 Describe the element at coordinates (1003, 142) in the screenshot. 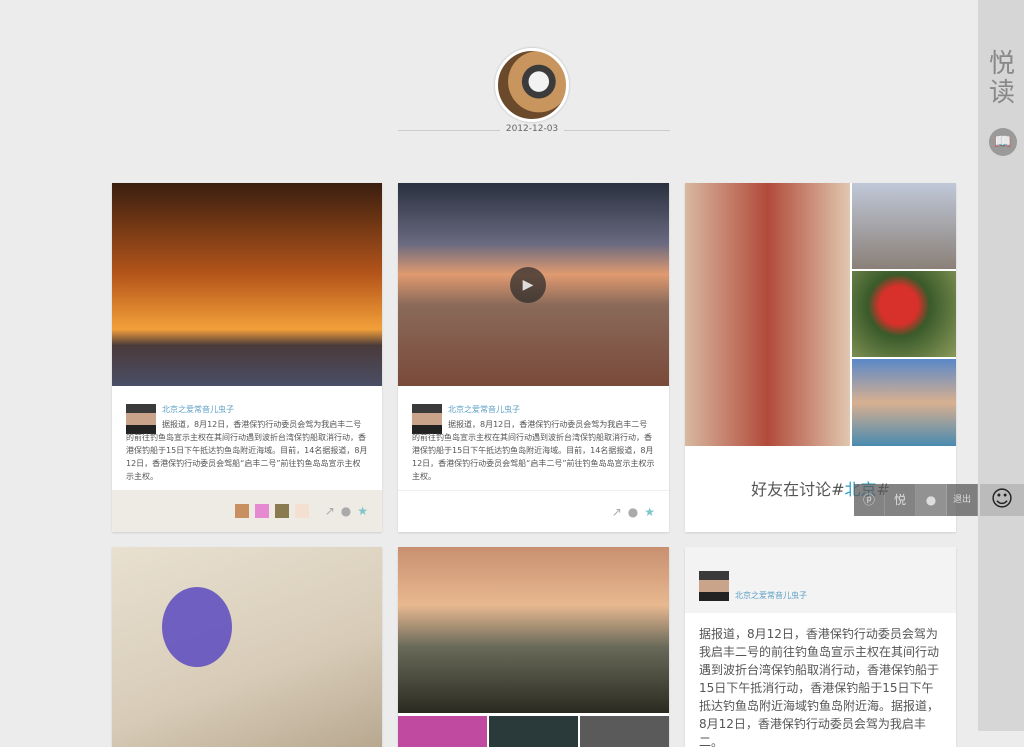

I see `book-icon: 📖` at that location.